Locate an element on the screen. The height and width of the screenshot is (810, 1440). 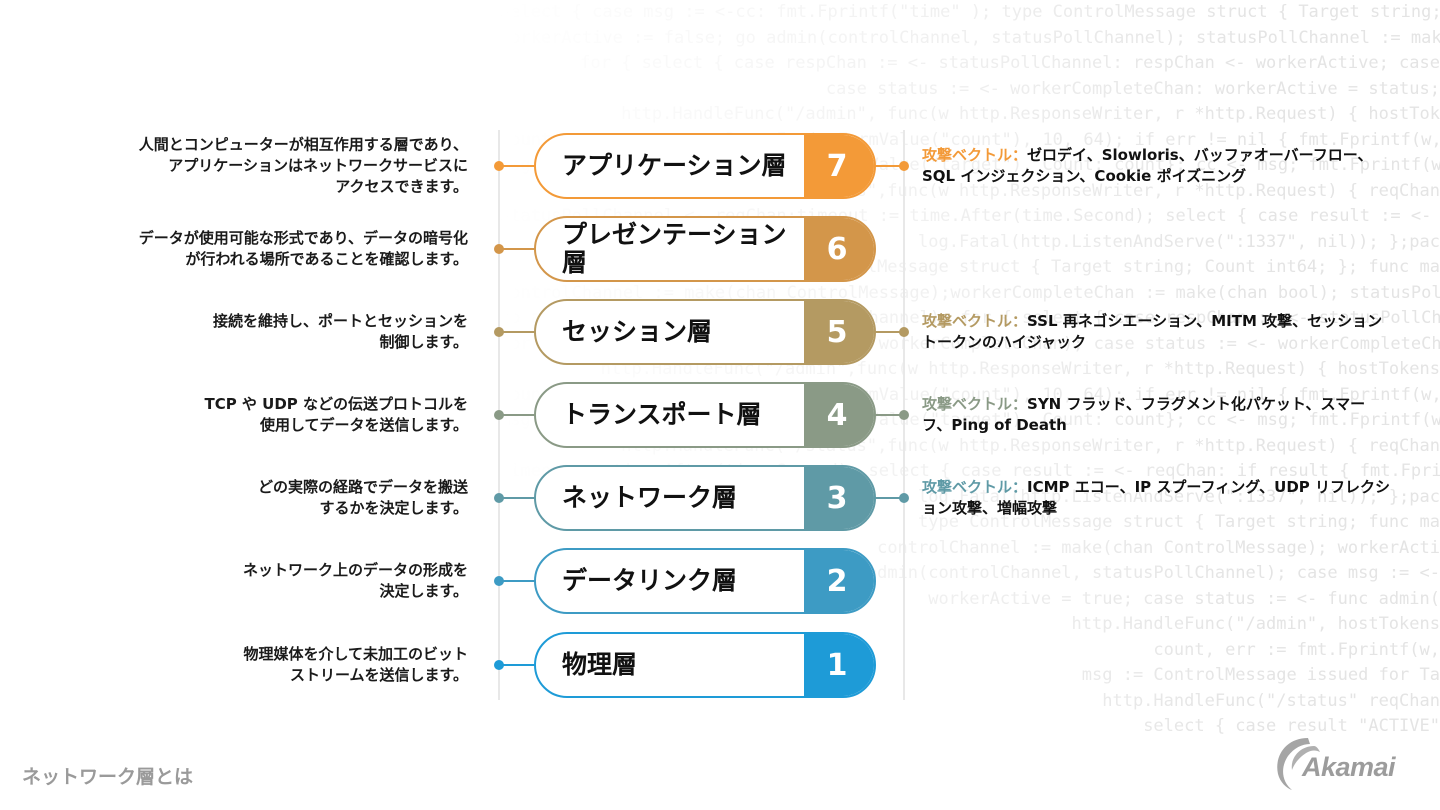
layer-number-badge: 5 is located at coordinates (839, 332).